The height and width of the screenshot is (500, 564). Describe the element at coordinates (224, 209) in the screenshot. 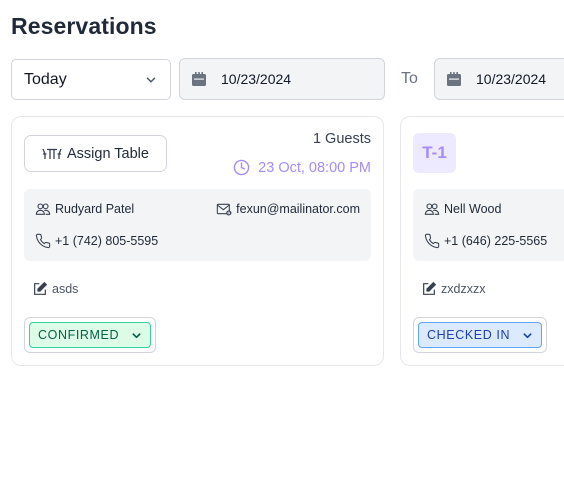

I see `mail-icon: @` at that location.